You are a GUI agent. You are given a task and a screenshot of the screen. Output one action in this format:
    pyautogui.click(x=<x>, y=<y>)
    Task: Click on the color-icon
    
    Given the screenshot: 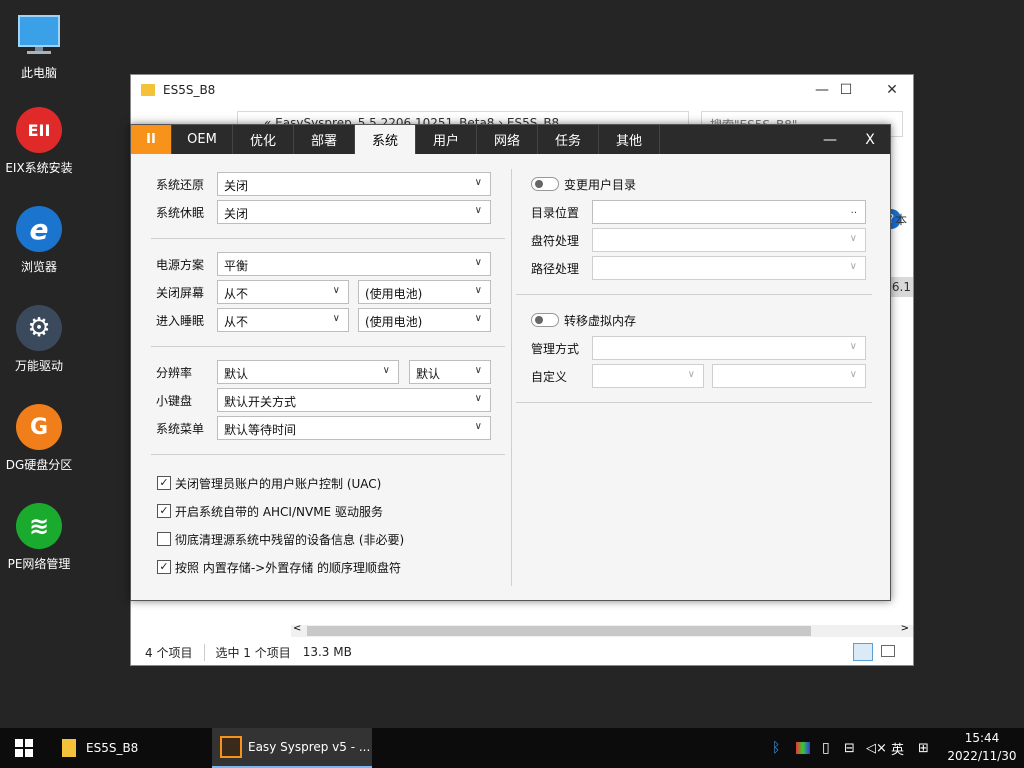 What is the action you would take?
    pyautogui.click(x=805, y=748)
    